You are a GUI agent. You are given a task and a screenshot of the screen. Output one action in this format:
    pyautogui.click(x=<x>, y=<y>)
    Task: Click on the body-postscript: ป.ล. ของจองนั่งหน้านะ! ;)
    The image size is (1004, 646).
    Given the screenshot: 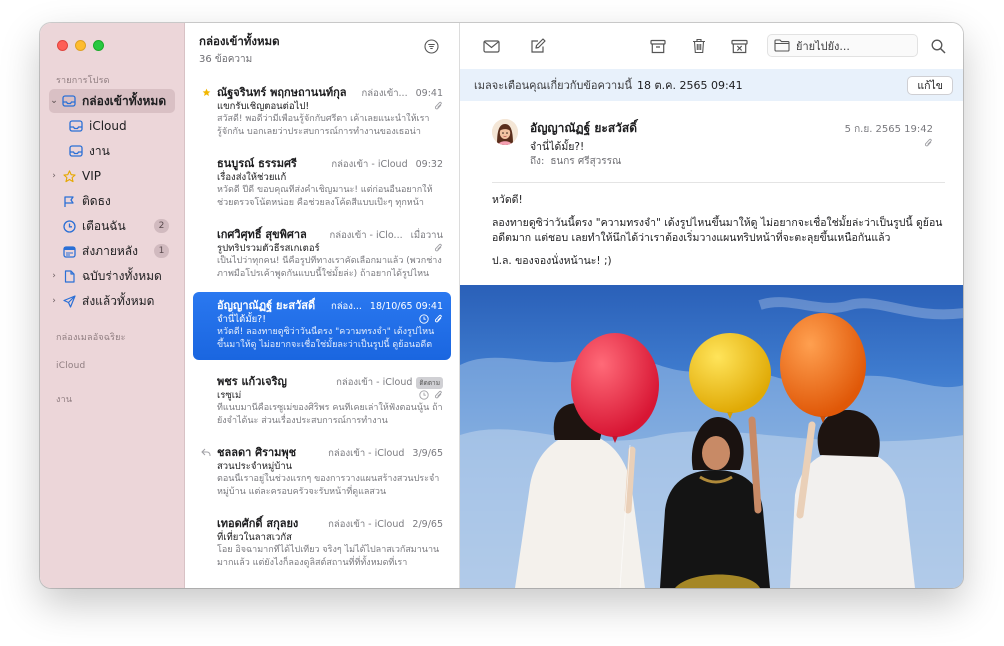 What is the action you would take?
    pyautogui.click(x=552, y=261)
    